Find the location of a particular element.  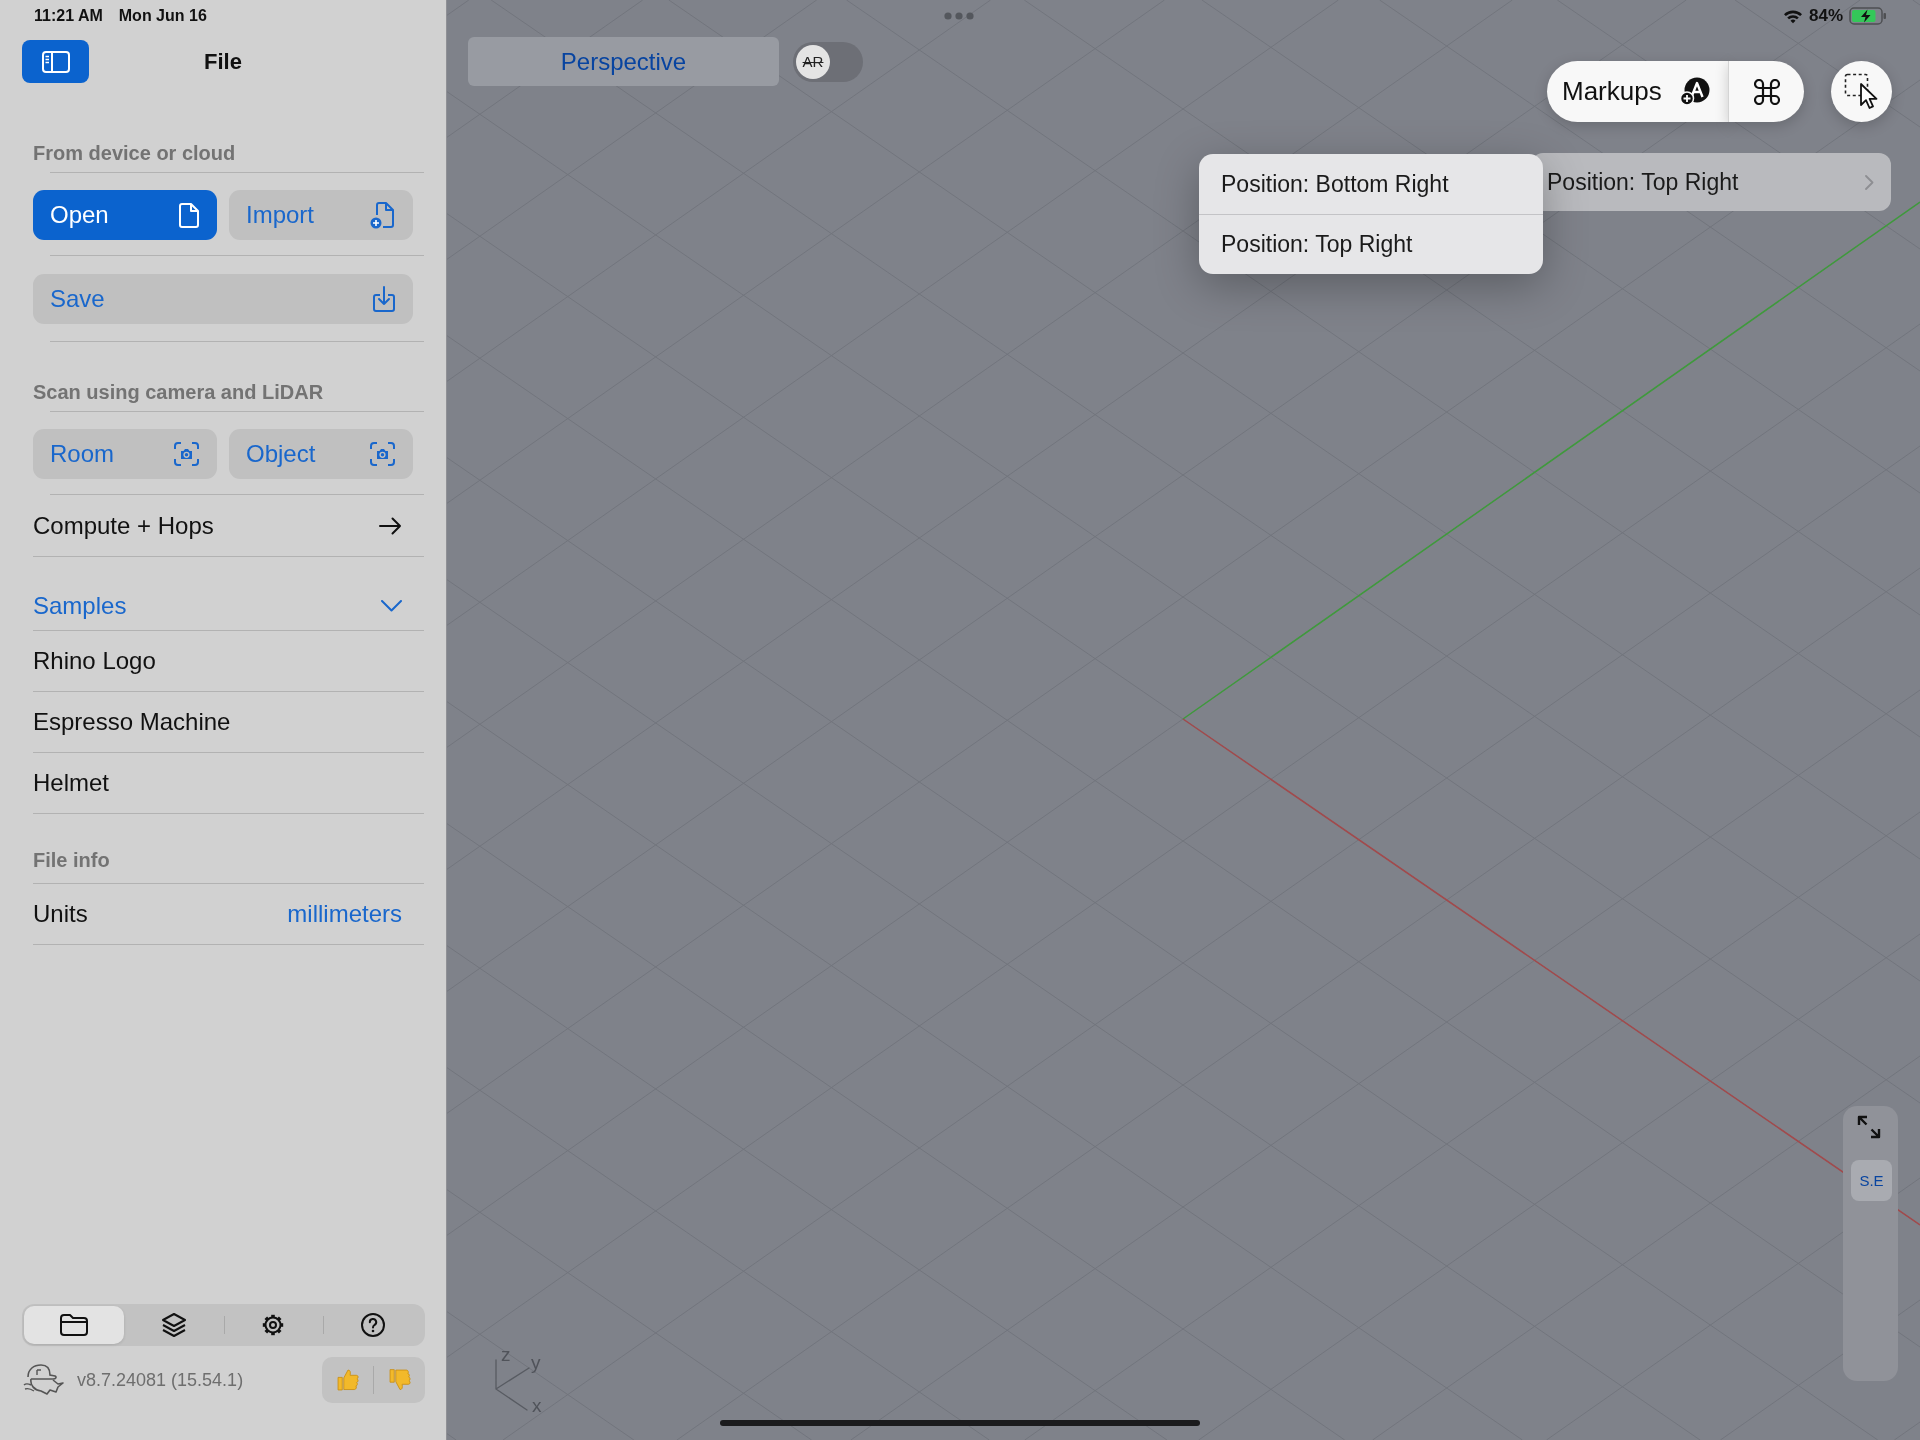

document-add-icon is located at coordinates (382, 215).